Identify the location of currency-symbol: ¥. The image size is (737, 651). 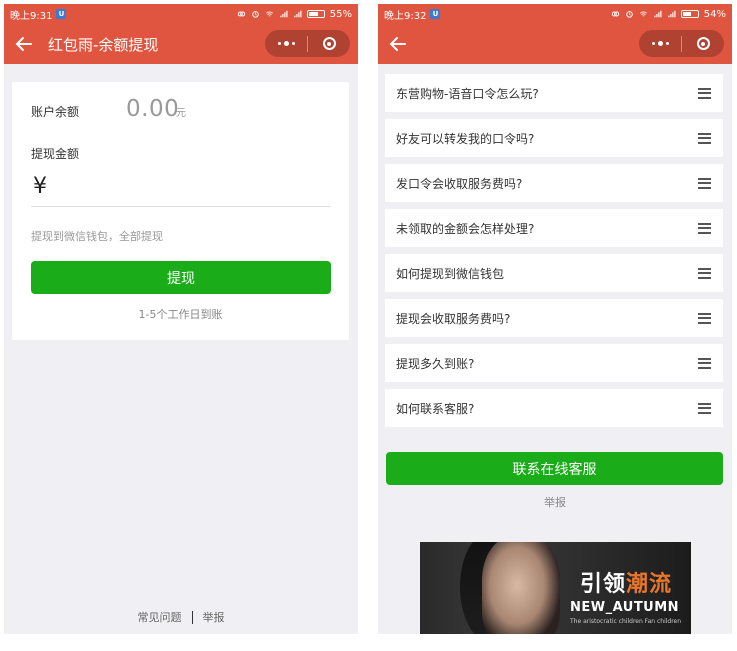
(40, 186).